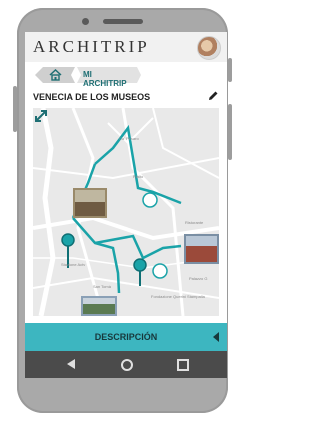  I want to click on pencil-icon, so click(213, 96).